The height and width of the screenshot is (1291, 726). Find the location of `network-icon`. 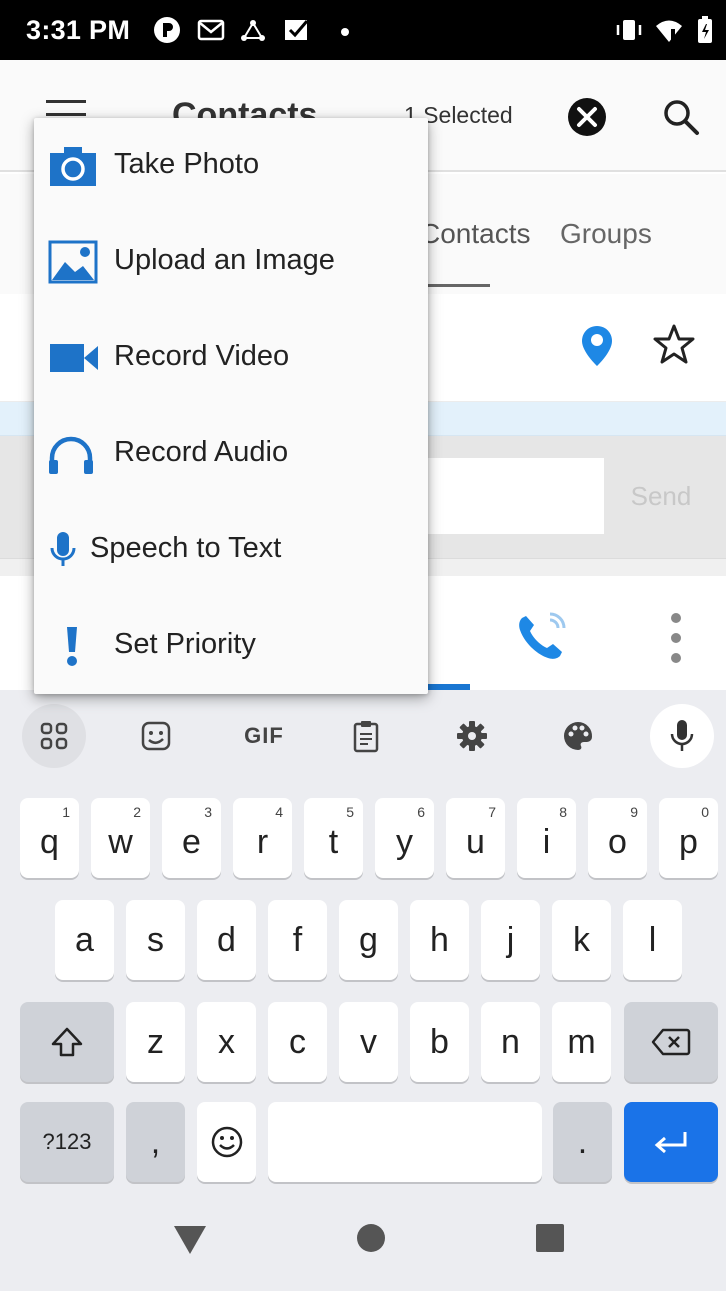

network-icon is located at coordinates (253, 30).